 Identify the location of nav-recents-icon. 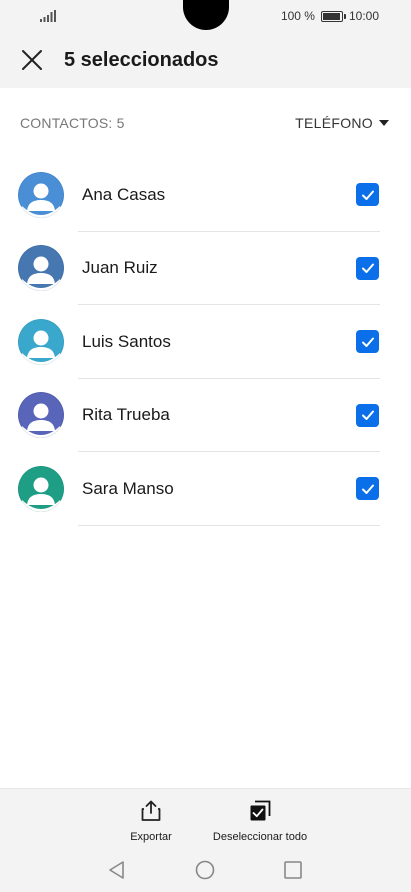
(293, 870).